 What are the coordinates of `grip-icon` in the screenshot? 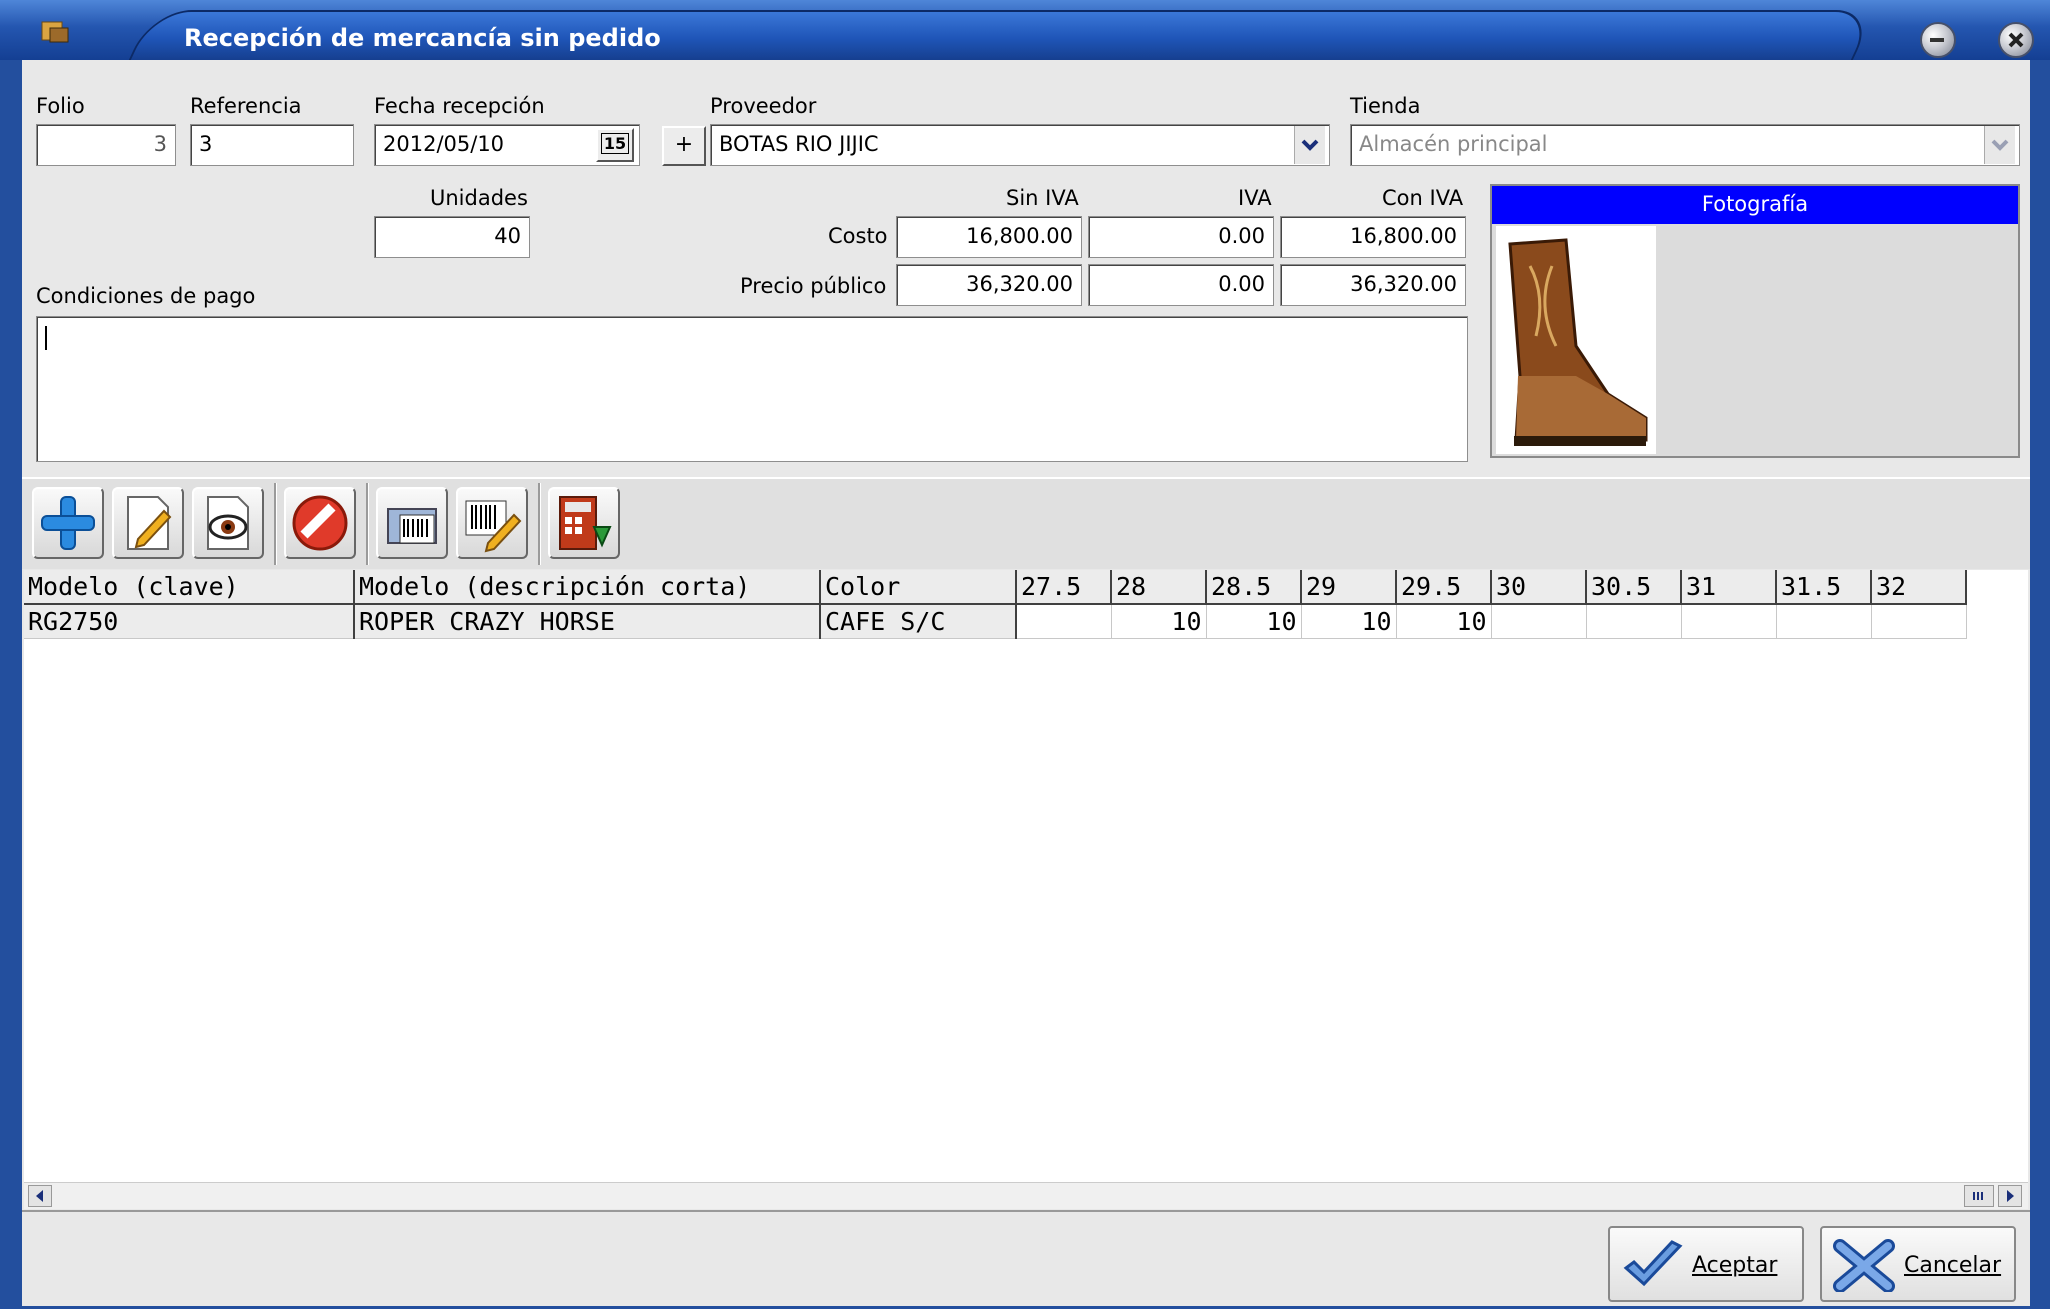 It's located at (1978, 1196).